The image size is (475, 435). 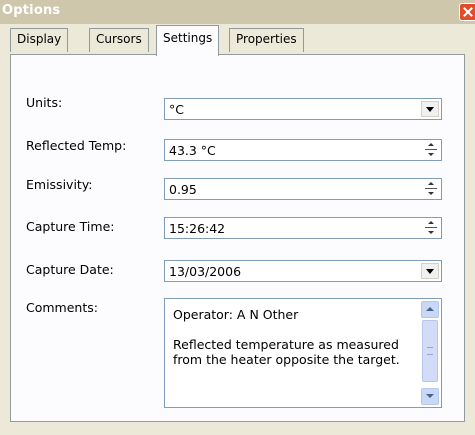 I want to click on units-select: °C, so click(x=303, y=109).